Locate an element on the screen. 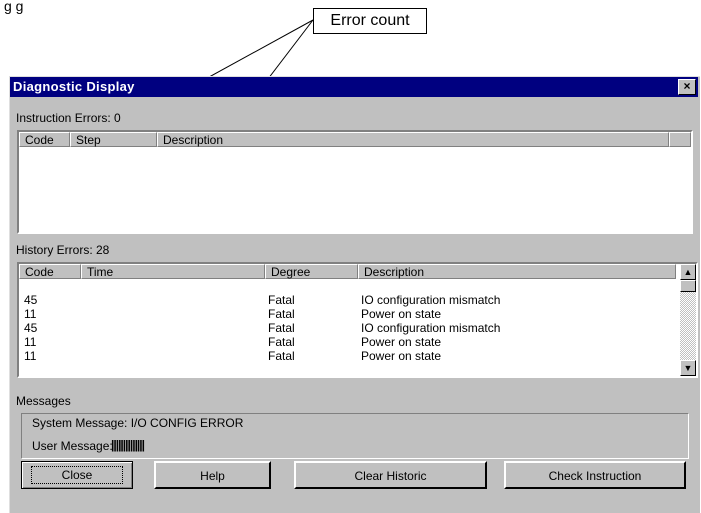 This screenshot has height=513, width=701. help-button: Help is located at coordinates (212, 475).